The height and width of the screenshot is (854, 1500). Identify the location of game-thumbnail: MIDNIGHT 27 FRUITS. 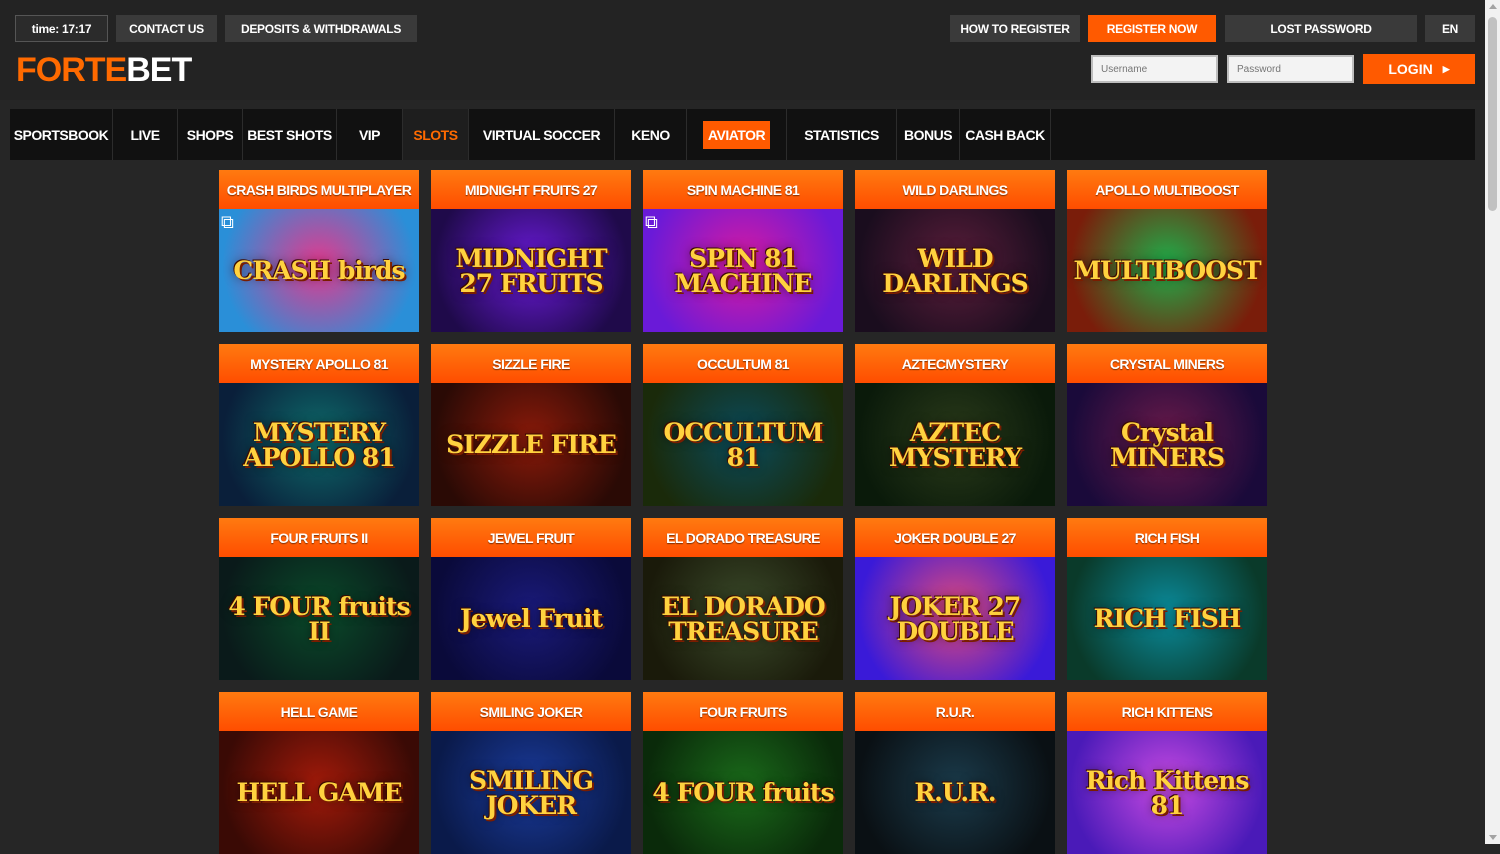
(531, 270).